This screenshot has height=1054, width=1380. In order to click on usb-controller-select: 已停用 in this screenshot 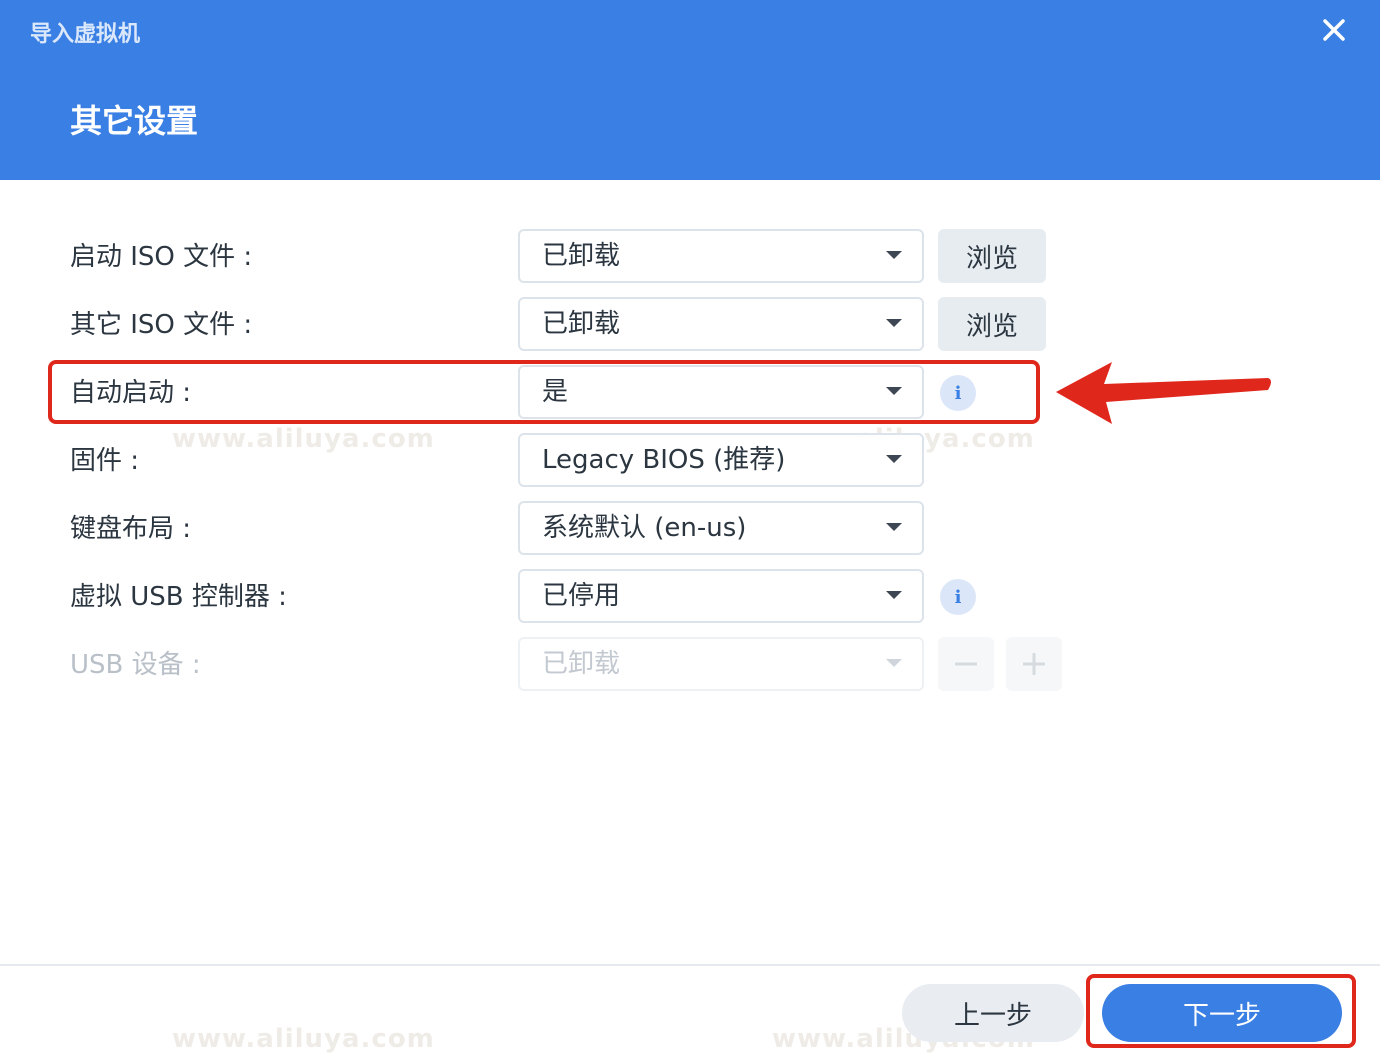, I will do `click(721, 596)`.